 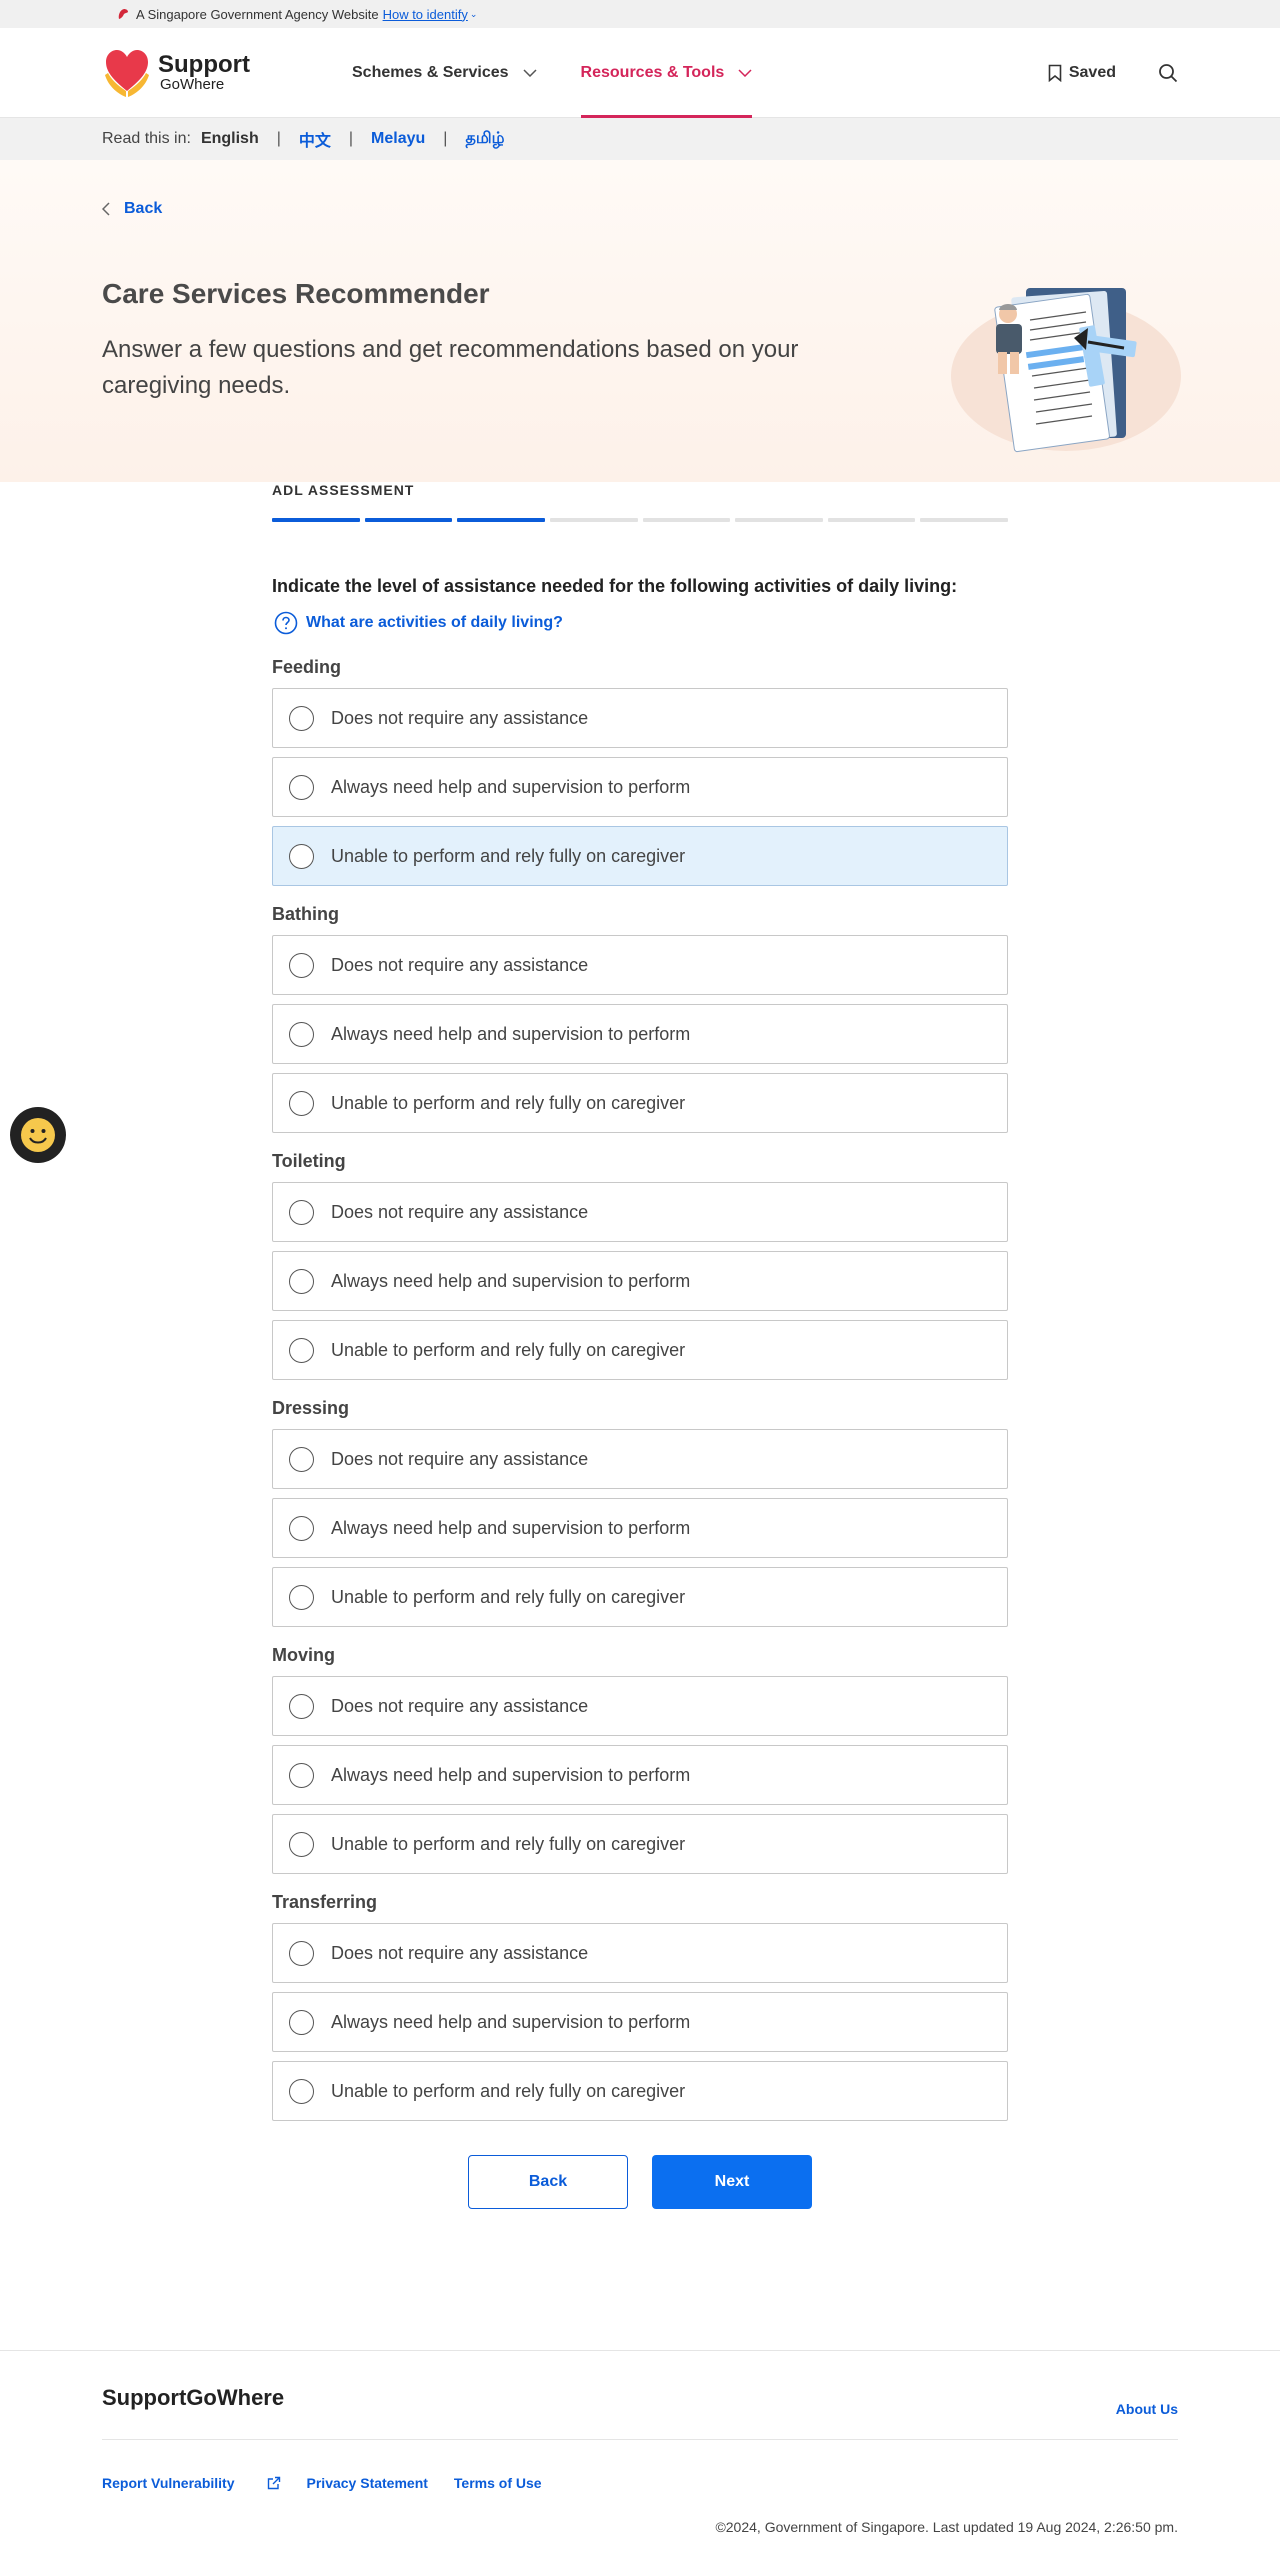 What do you see at coordinates (127, 73) in the screenshot?
I see `heart-hands-icon` at bounding box center [127, 73].